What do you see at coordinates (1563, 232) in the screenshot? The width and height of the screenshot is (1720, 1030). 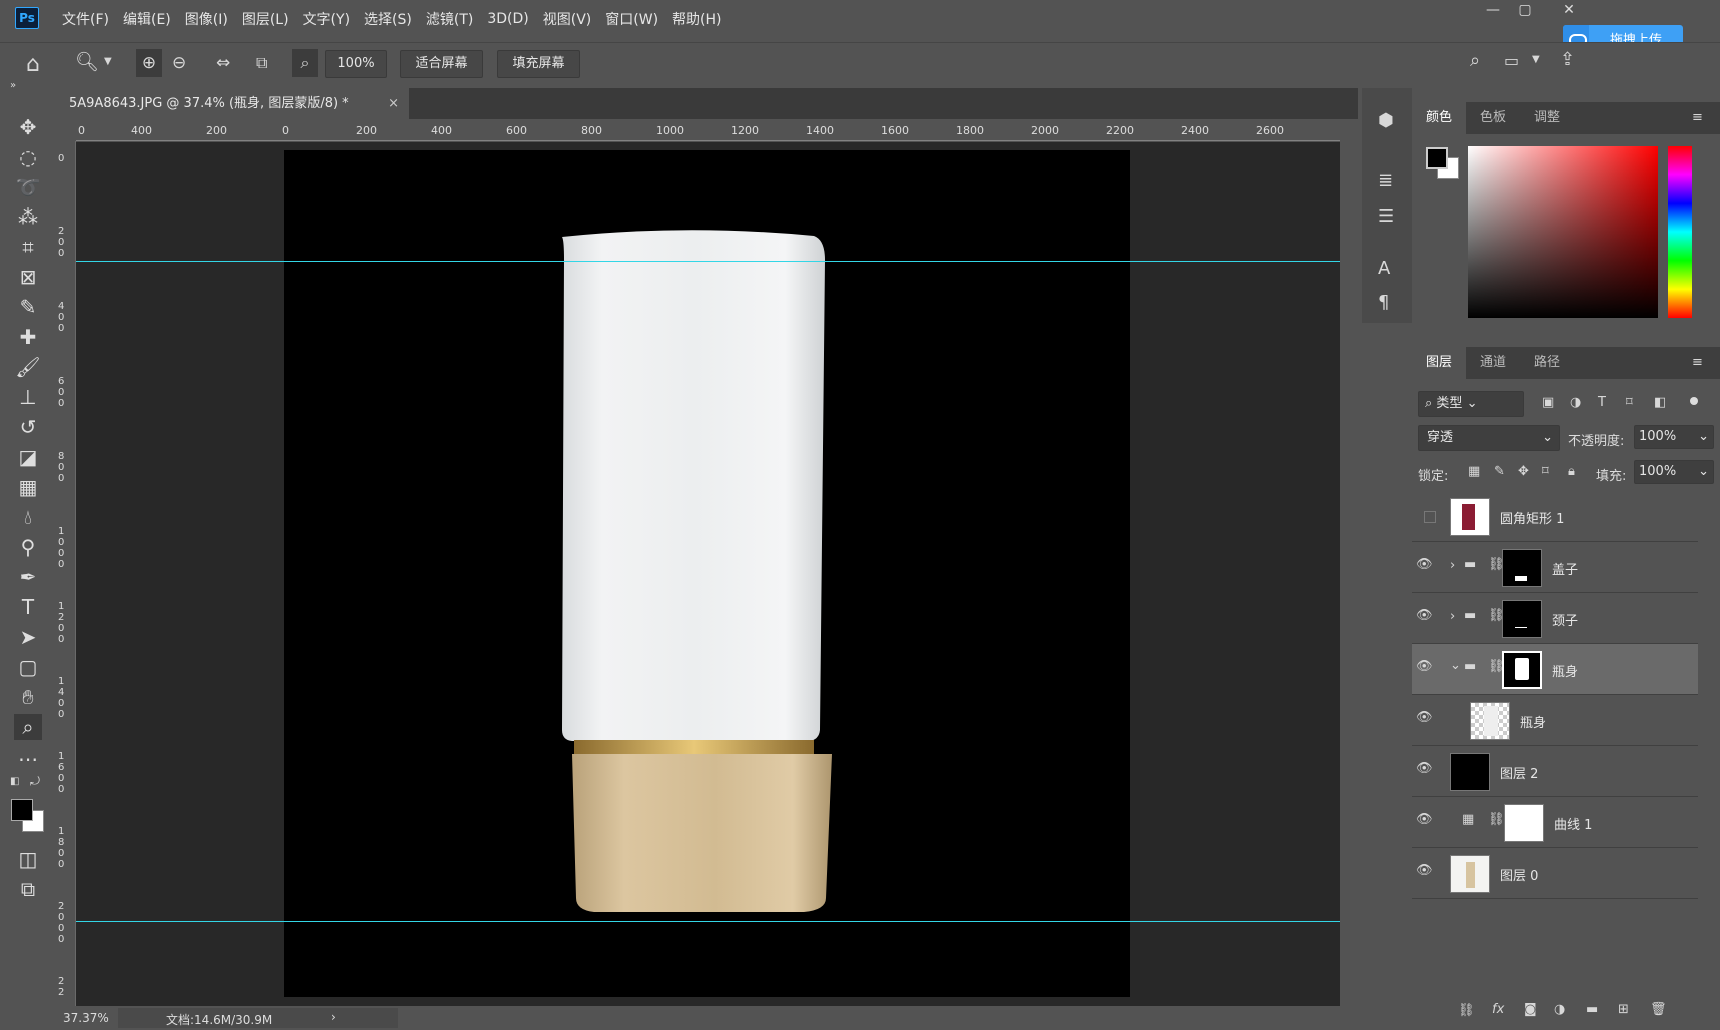 I see `color-field` at bounding box center [1563, 232].